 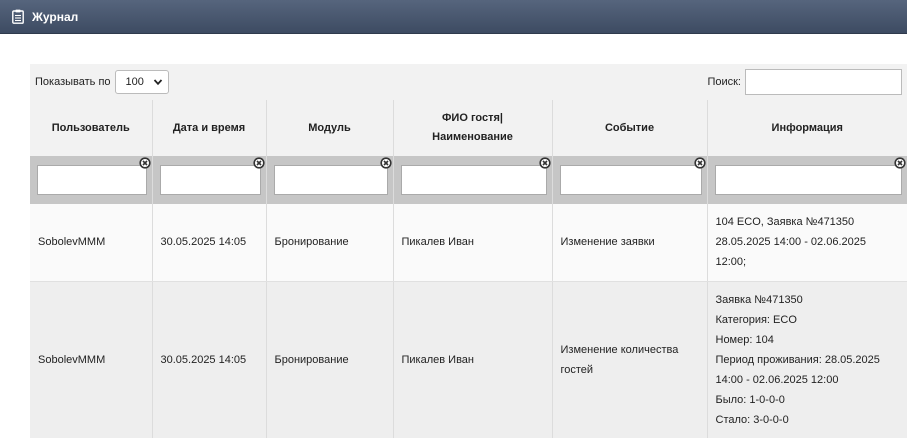 I want to click on page-title: Журнал, so click(x=55, y=16).